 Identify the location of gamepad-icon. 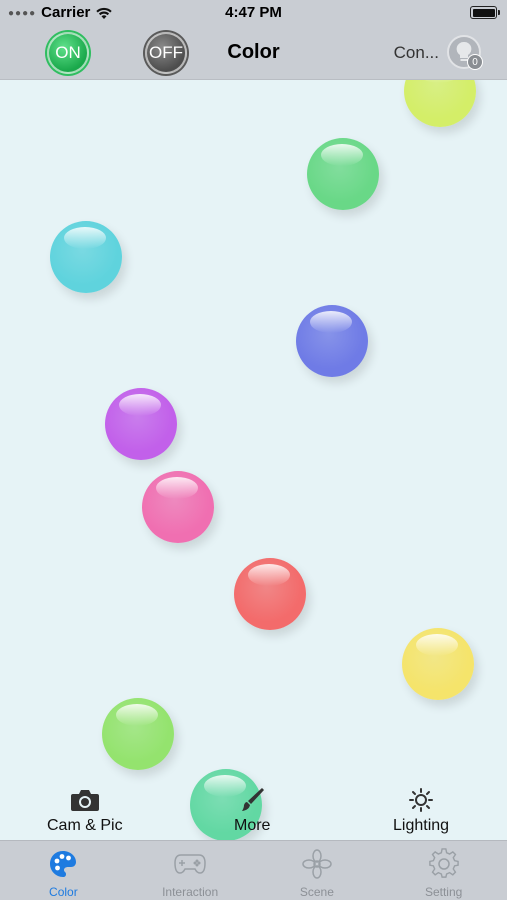
(190, 864).